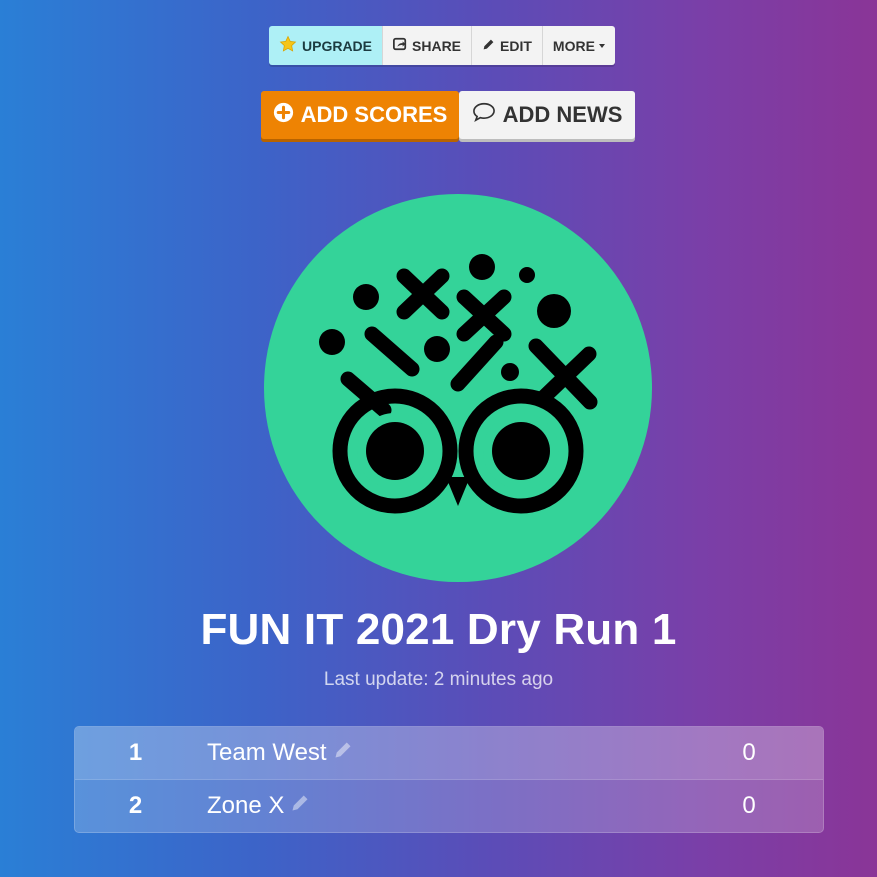 The width and height of the screenshot is (877, 877). I want to click on table-row: 2 Zone X 0, so click(449, 805).